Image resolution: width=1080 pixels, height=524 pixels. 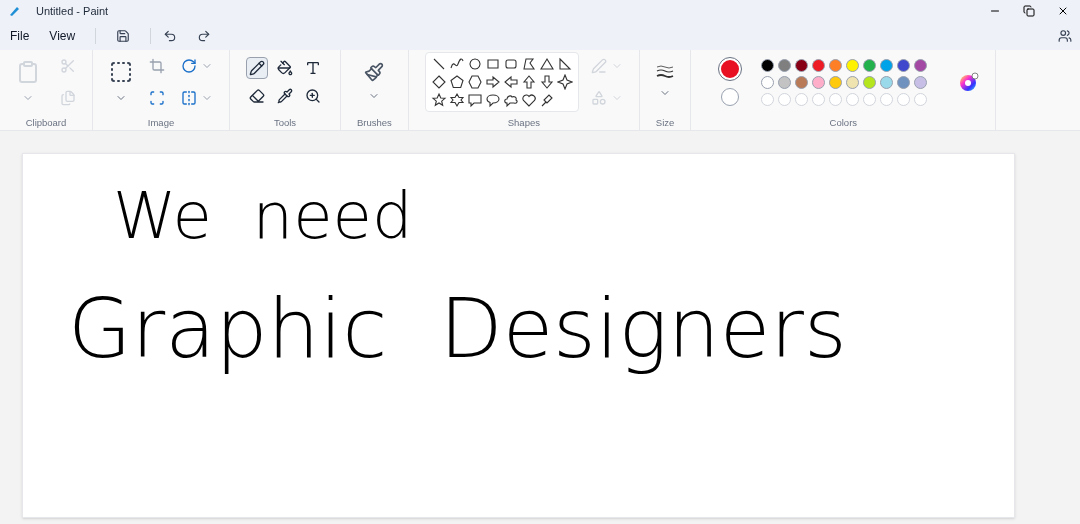 What do you see at coordinates (492, 82) in the screenshot?
I see `arrowright-shape-icon` at bounding box center [492, 82].